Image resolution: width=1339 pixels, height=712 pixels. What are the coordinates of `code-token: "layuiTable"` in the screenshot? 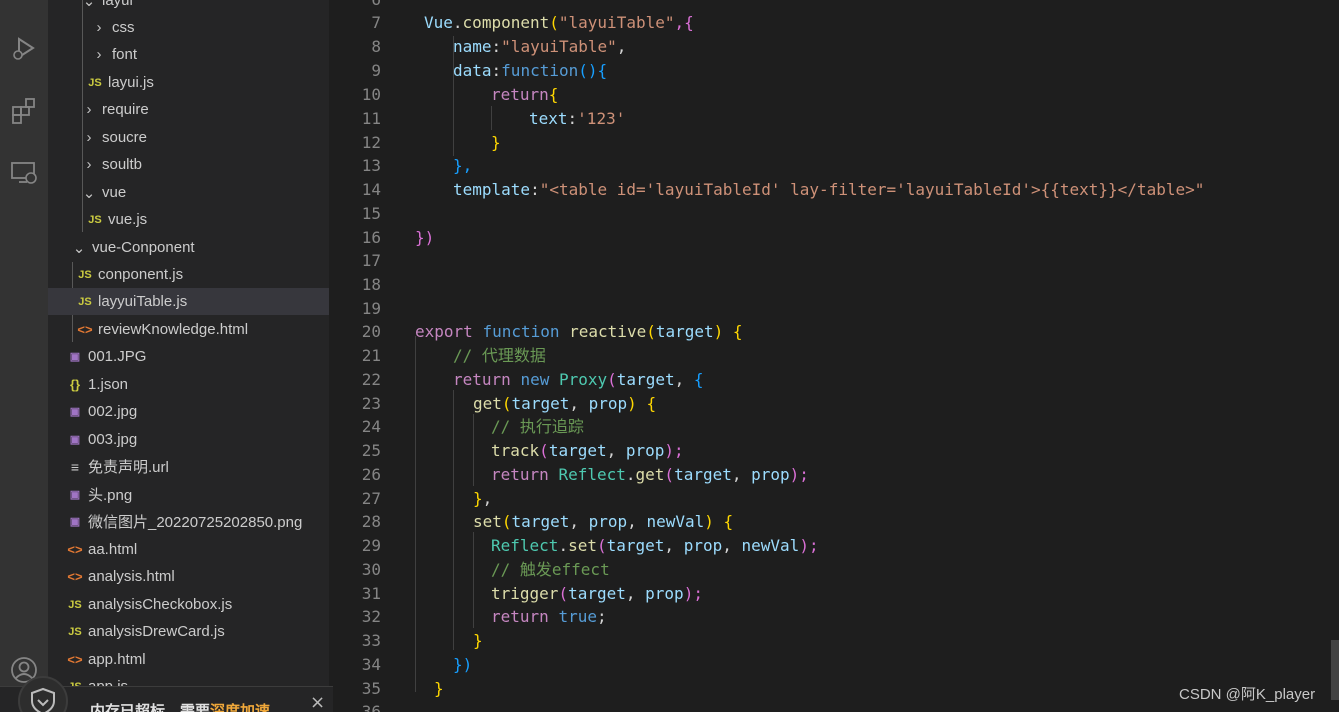 It's located at (616, 22).